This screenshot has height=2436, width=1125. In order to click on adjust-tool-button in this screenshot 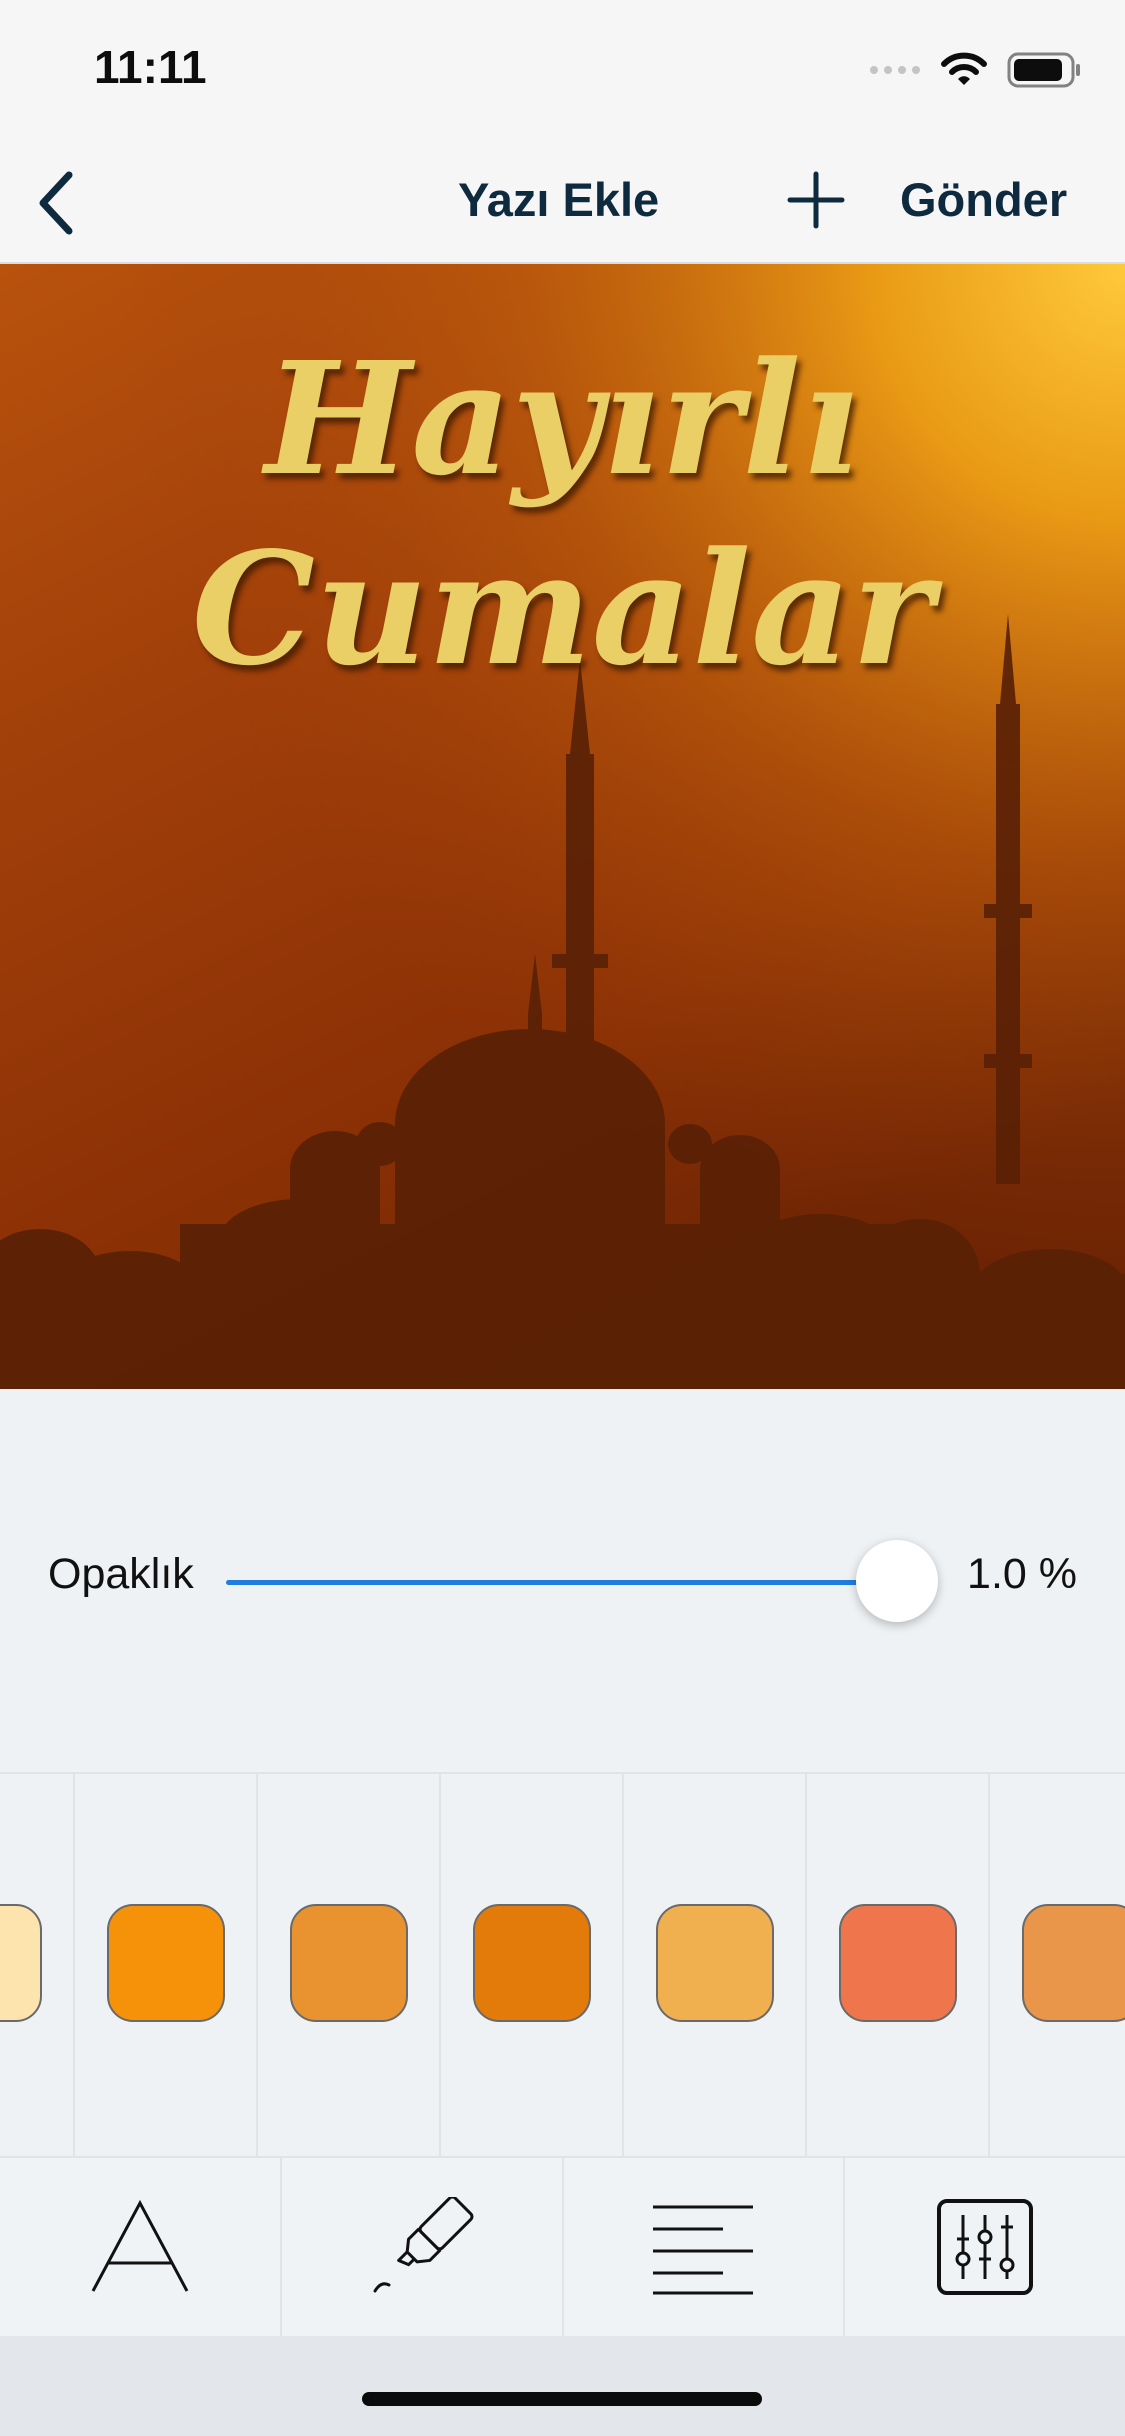, I will do `click(985, 2247)`.